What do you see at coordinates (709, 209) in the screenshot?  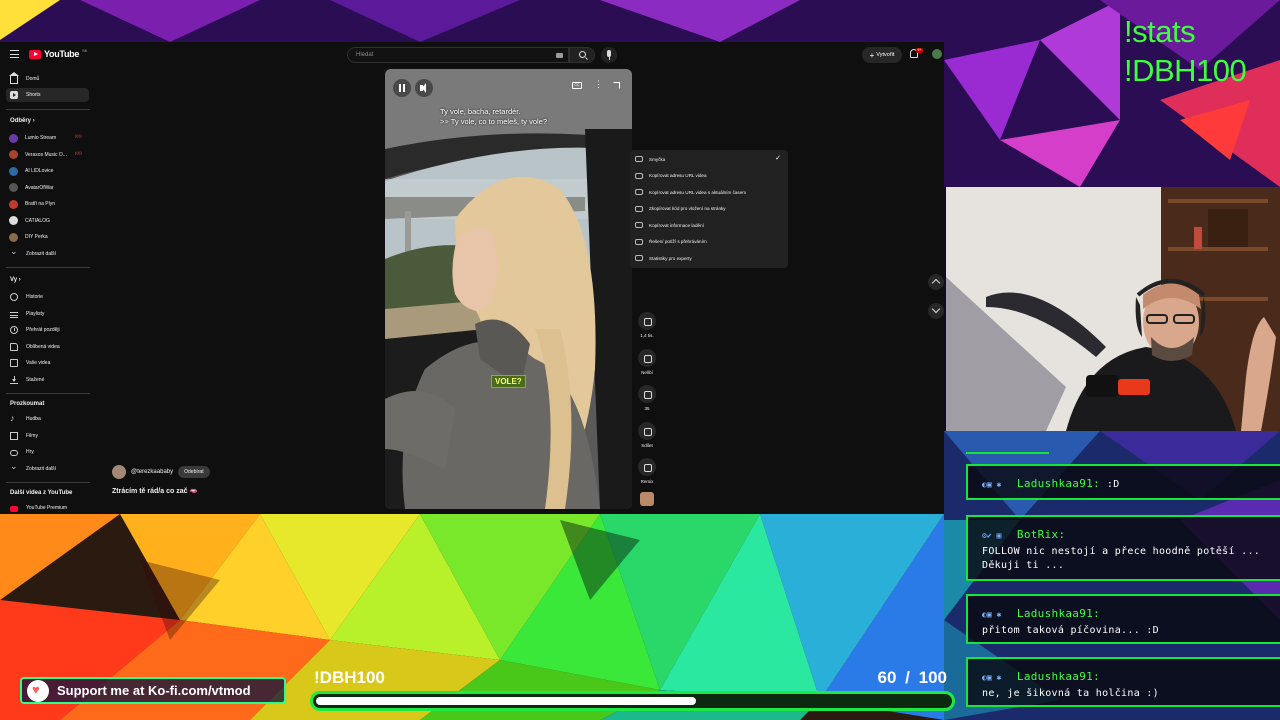 I see `menu-item-copy-embed: Zkopírovat kód pro vložení na stránky` at bounding box center [709, 209].